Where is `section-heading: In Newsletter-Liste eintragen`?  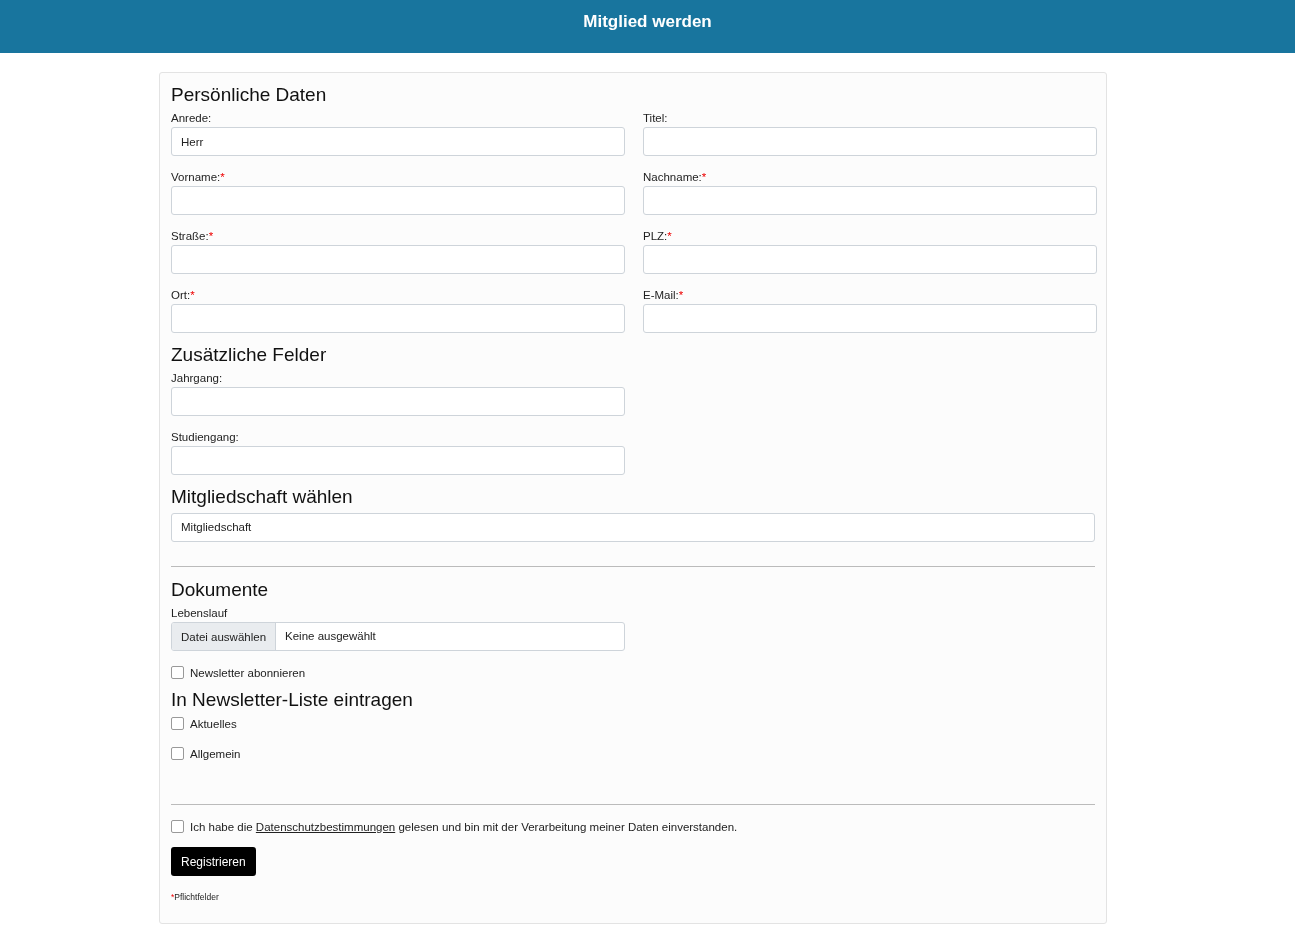
section-heading: In Newsletter-Liste eintragen is located at coordinates (292, 700).